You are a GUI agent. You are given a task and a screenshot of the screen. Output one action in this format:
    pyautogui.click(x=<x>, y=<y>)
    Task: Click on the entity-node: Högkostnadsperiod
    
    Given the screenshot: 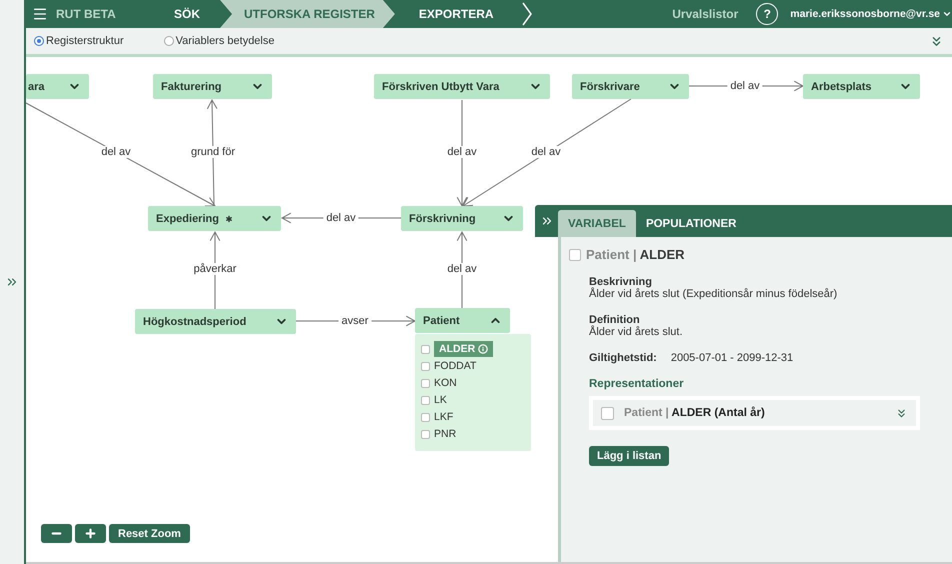 What is the action you would take?
    pyautogui.click(x=215, y=321)
    